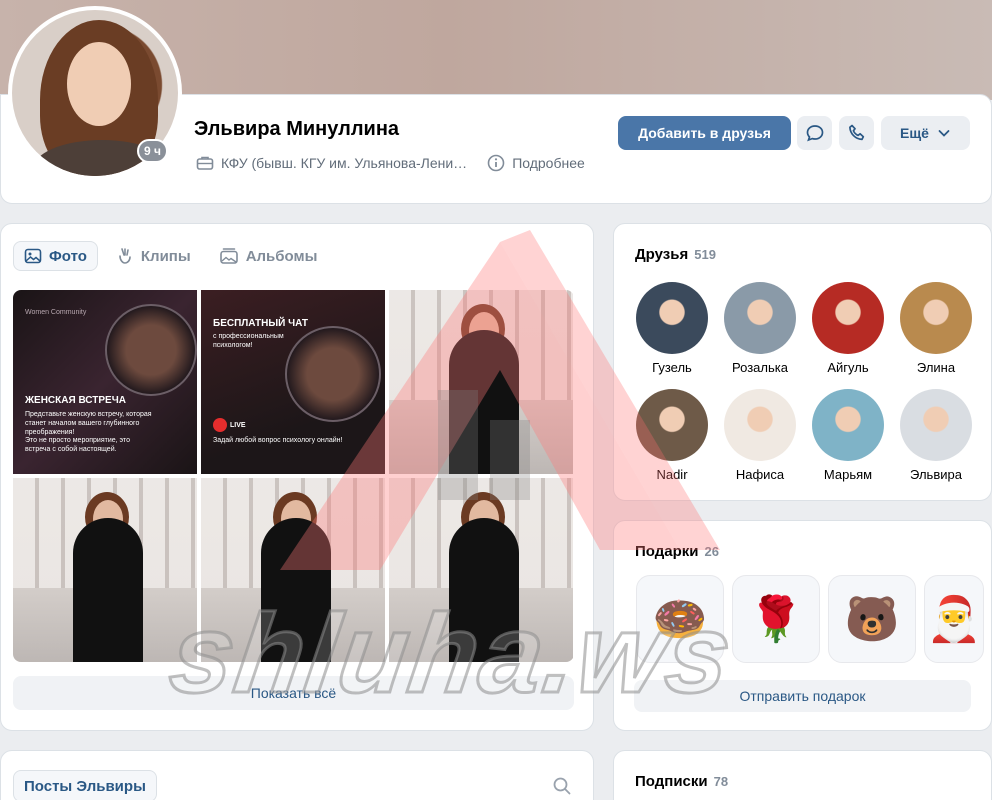  I want to click on last-seen-badge: 9 ч, so click(152, 151).